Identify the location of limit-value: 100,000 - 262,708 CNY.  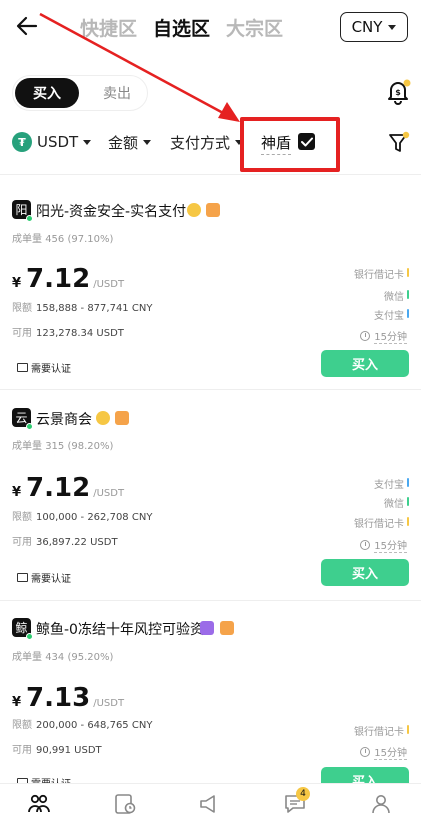
(94, 517).